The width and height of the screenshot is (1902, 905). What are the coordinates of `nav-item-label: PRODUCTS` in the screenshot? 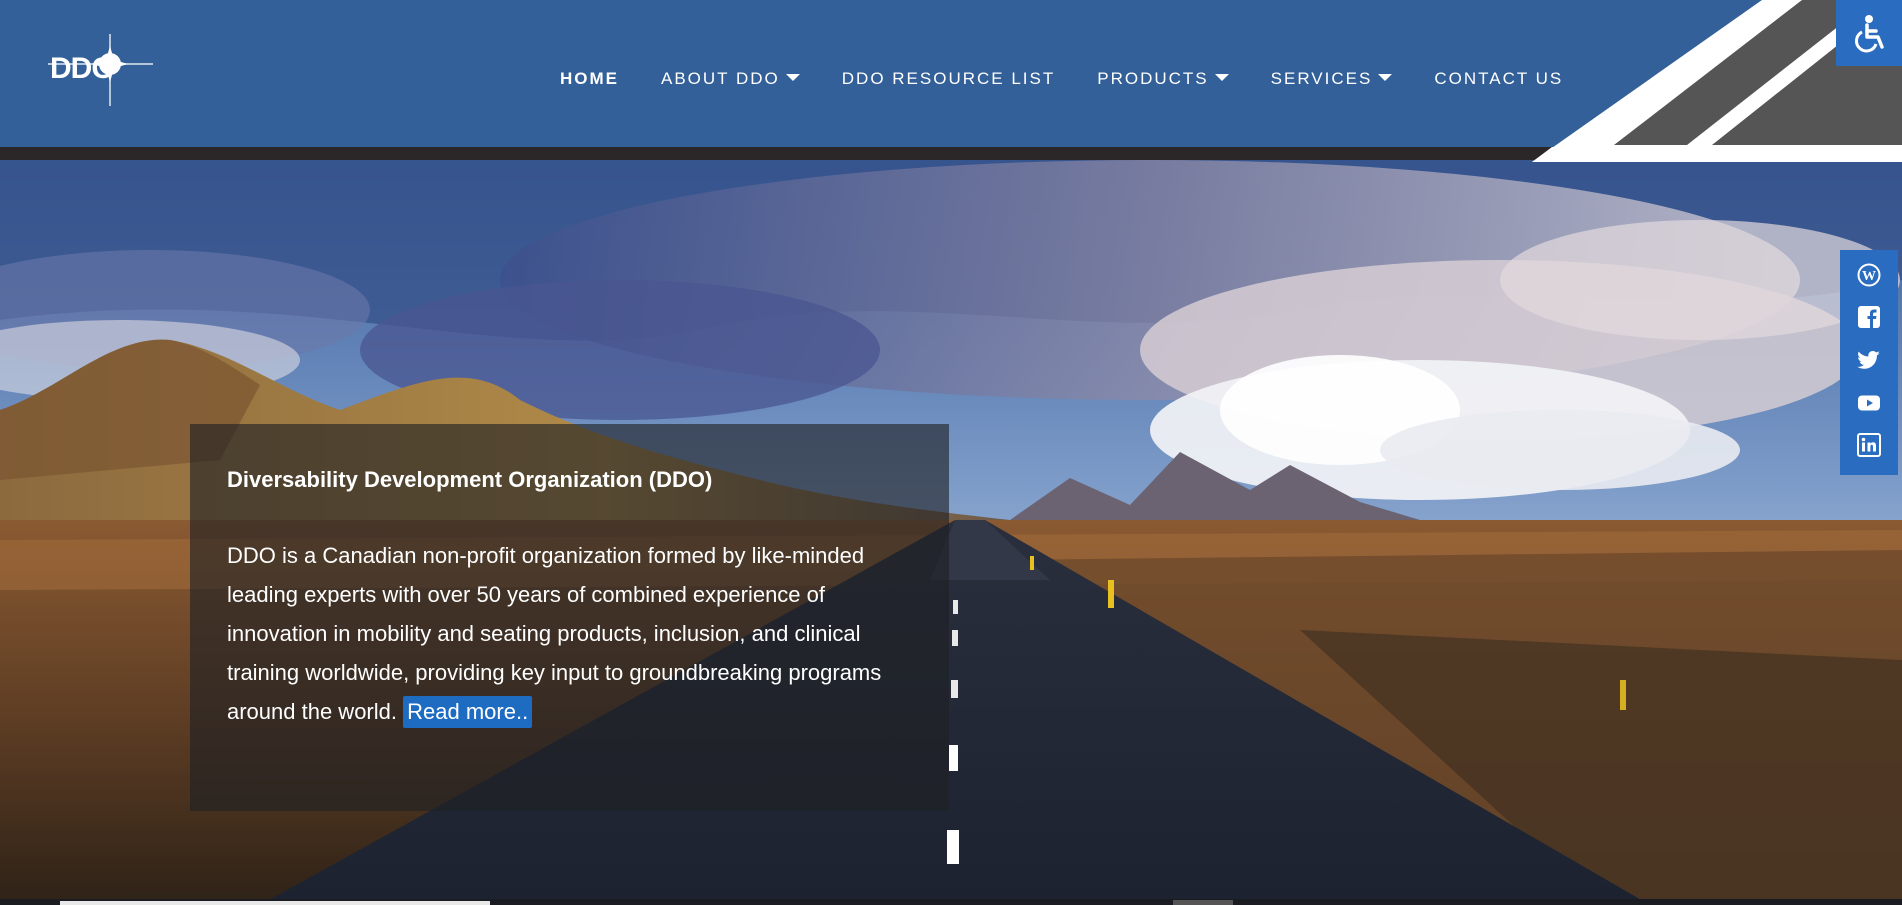 It's located at (1153, 78).